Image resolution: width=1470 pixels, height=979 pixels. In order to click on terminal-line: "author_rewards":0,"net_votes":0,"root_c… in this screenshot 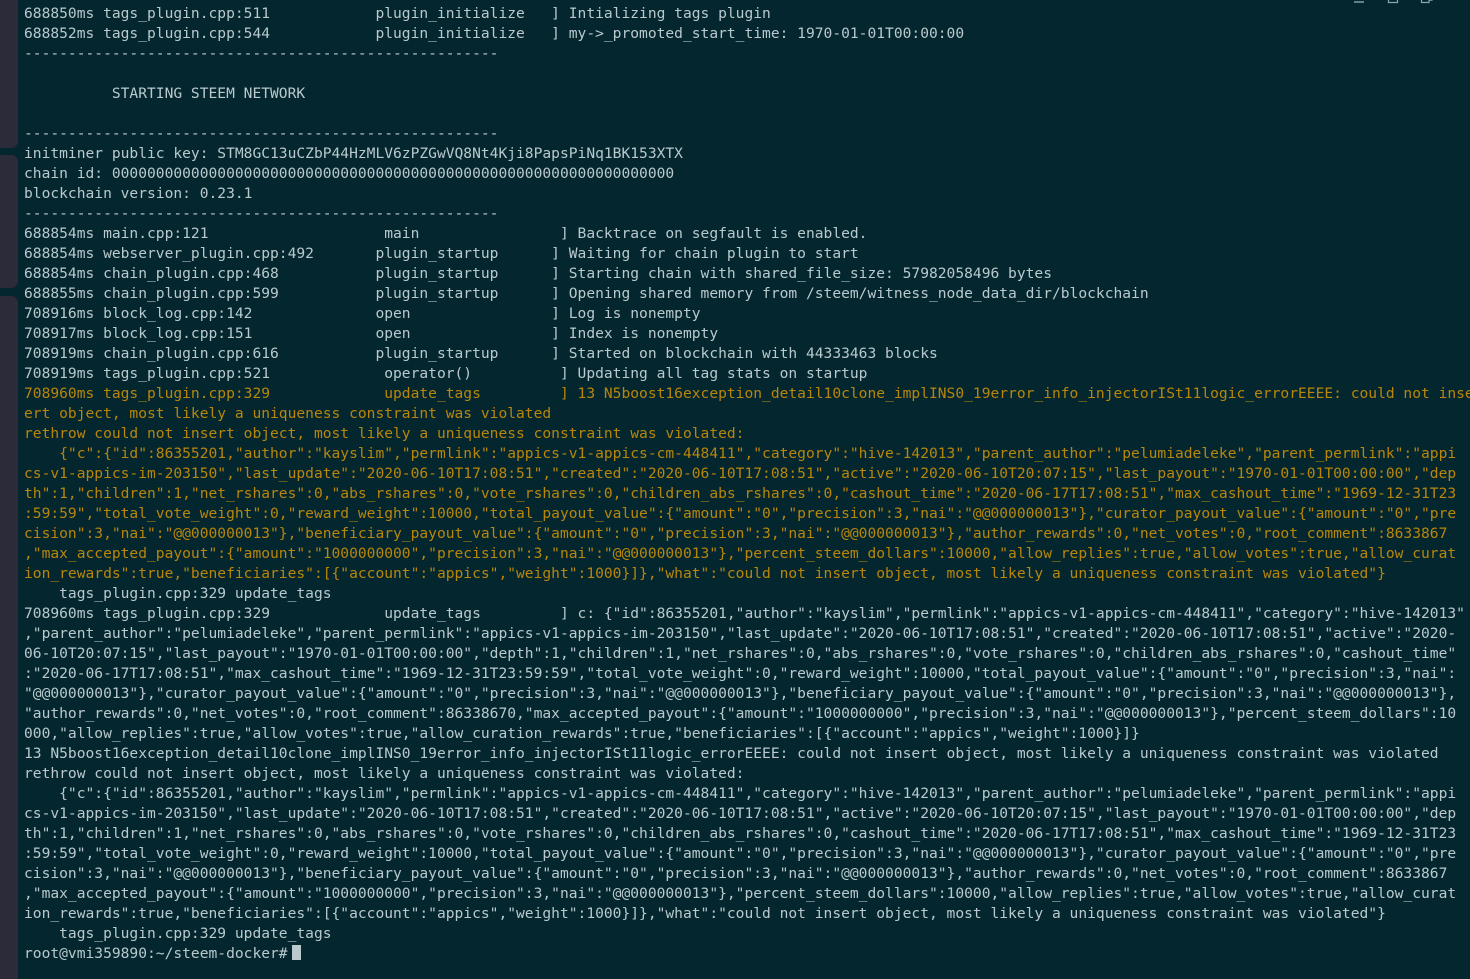, I will do `click(740, 713)`.